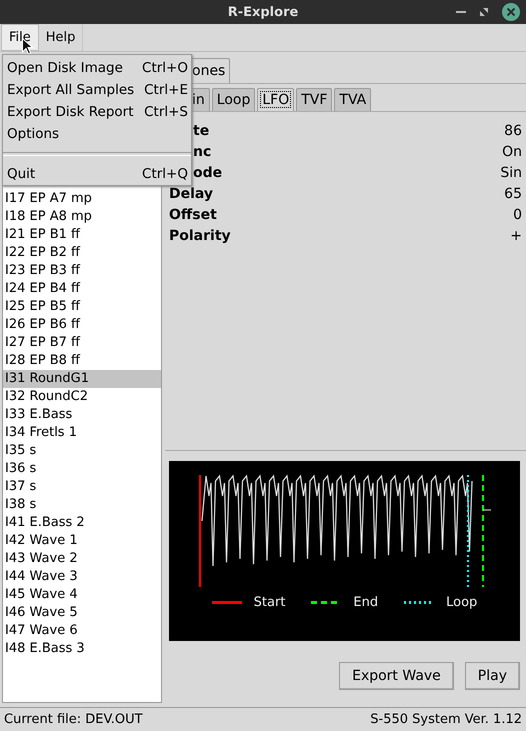 The image size is (526, 731). What do you see at coordinates (82, 307) in the screenshot?
I see `list-item: I25 EP B5 ff` at bounding box center [82, 307].